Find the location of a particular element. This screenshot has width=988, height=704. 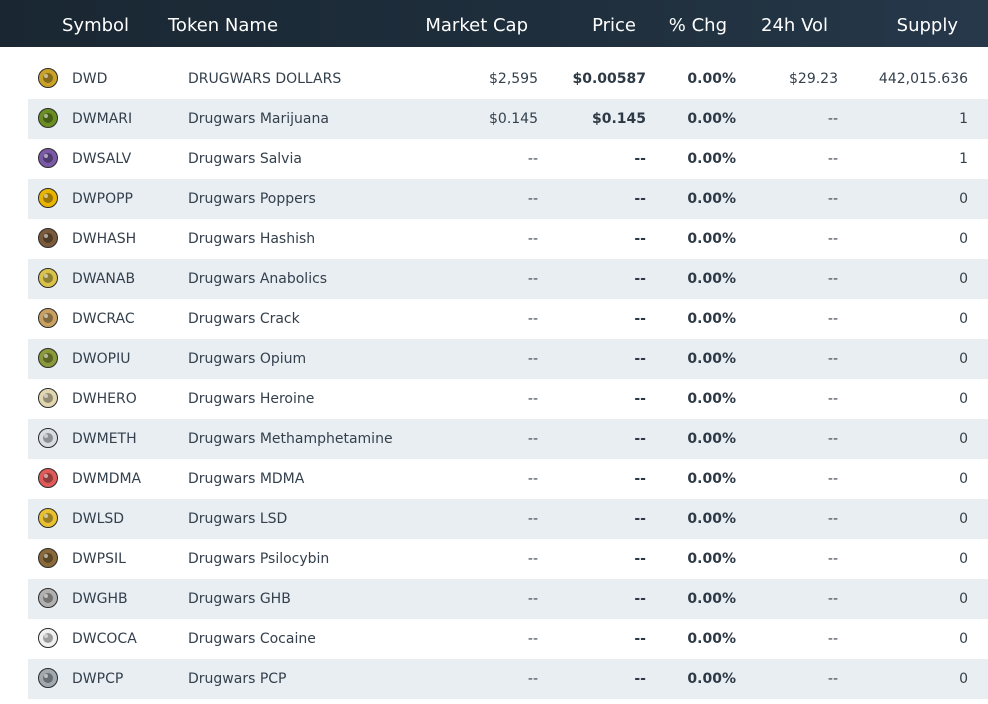

token-name: Drugwars Salvia is located at coordinates (245, 159).